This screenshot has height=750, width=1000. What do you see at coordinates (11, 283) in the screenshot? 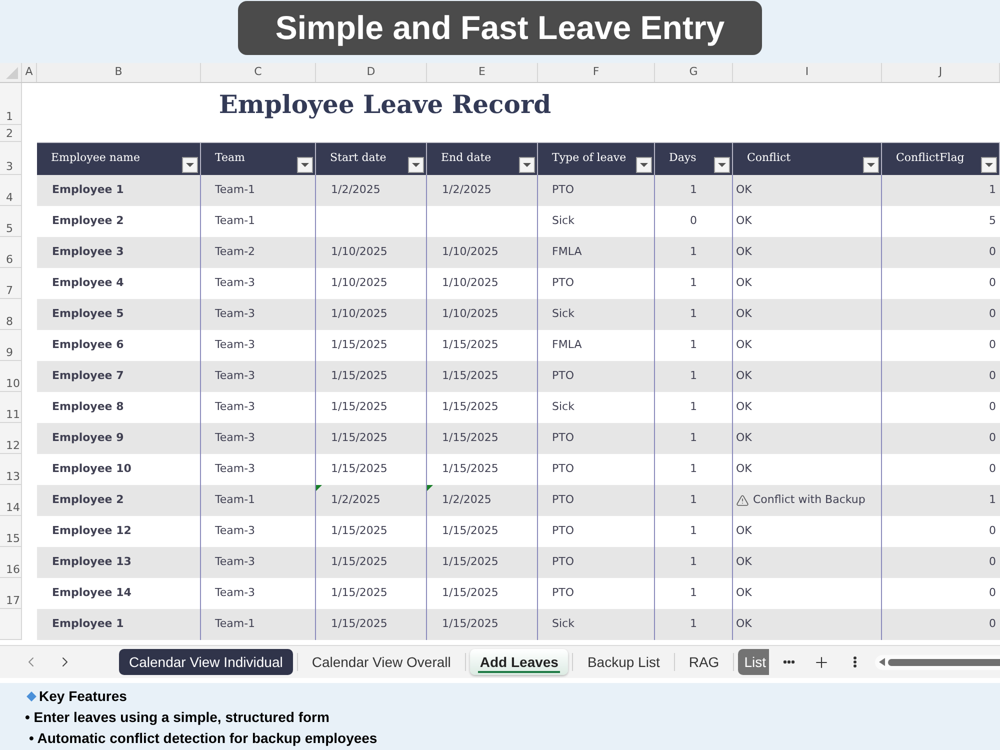
I see `row-number: 7` at bounding box center [11, 283].